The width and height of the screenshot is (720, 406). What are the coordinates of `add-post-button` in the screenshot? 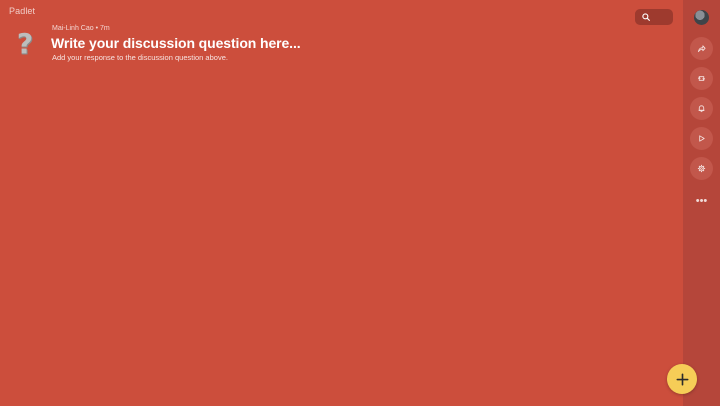 It's located at (682, 379).